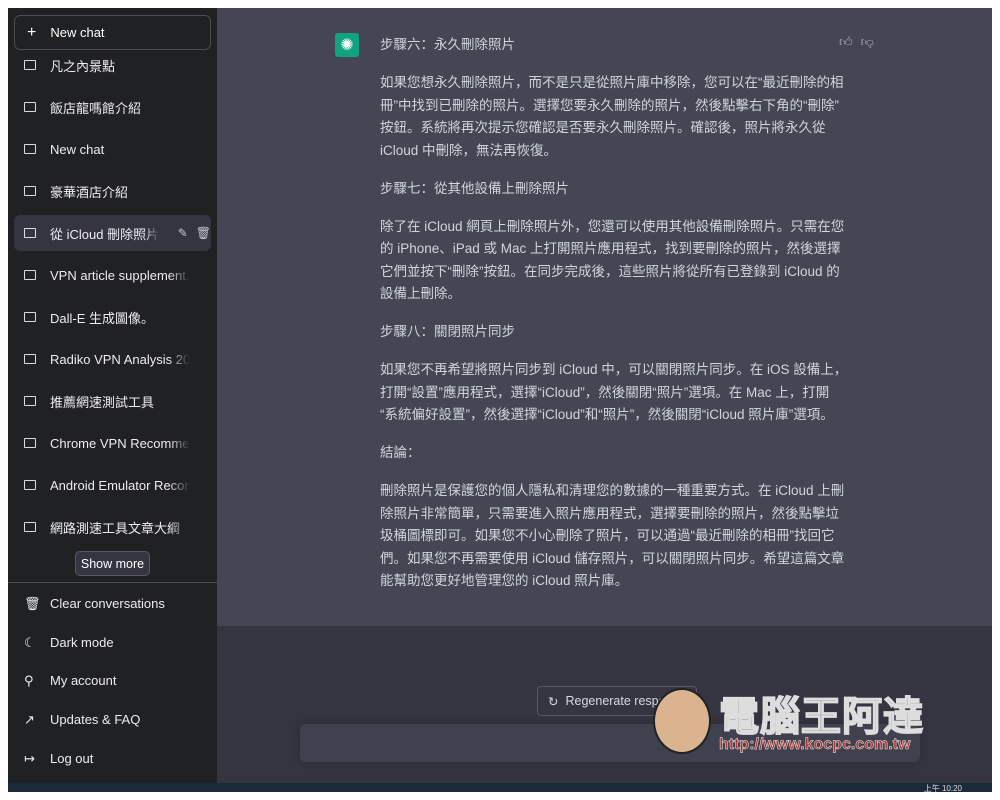 The height and width of the screenshot is (800, 1000). Describe the element at coordinates (77, 32) in the screenshot. I see `new-chat-label: New chat` at that location.